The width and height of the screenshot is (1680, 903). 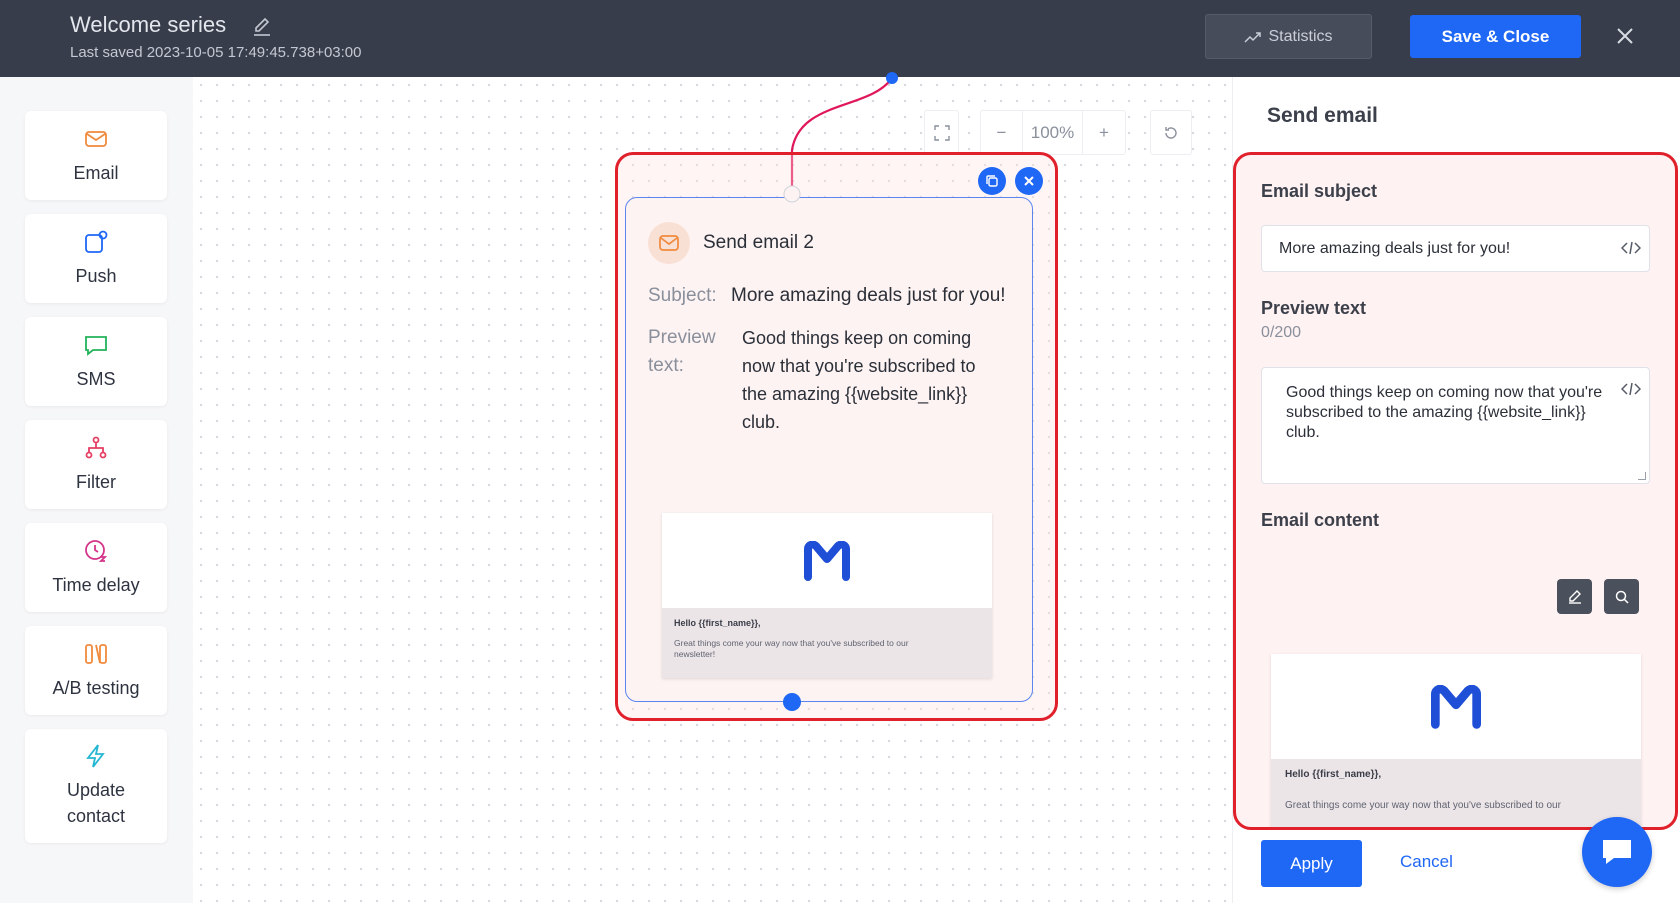 What do you see at coordinates (96, 361) in the screenshot?
I see `palette-item-sms: SMS` at bounding box center [96, 361].